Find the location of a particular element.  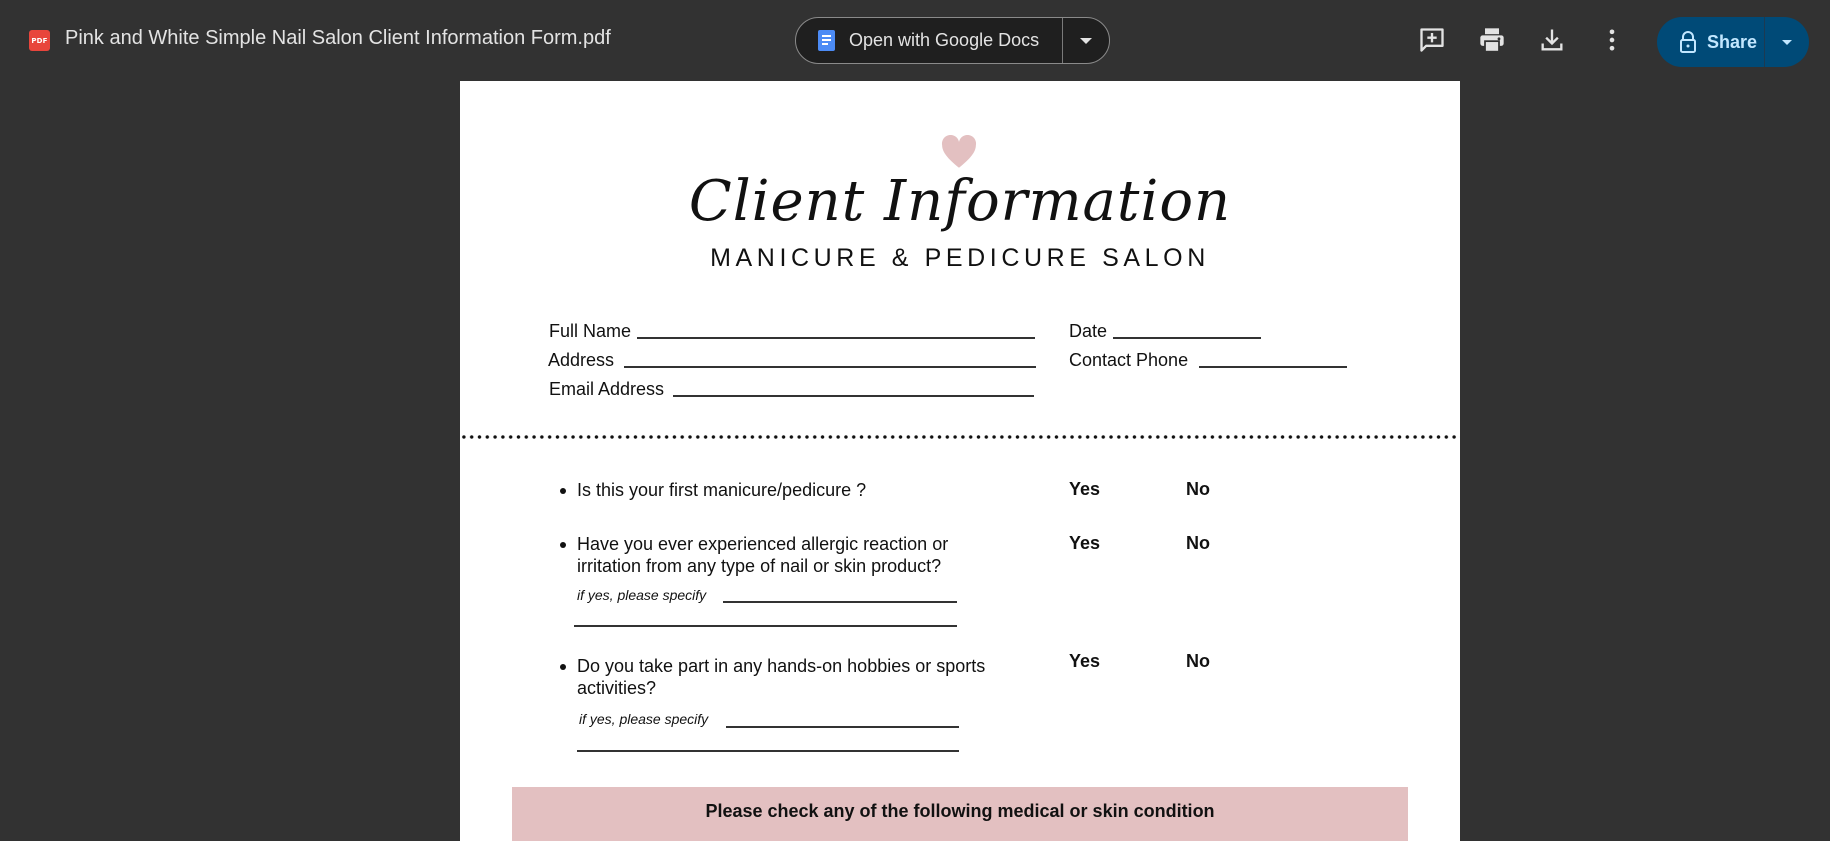

more-vert-icon is located at coordinates (1612, 40).